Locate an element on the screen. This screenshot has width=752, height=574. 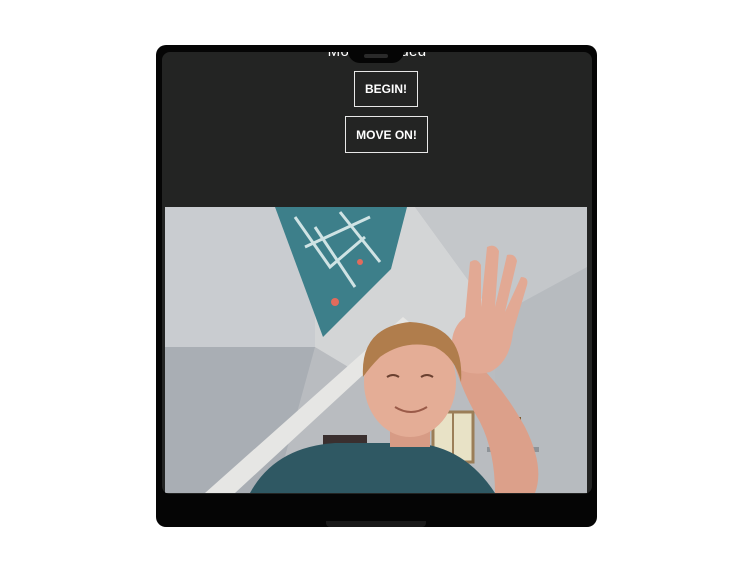
speaker-grille is located at coordinates (376, 56).